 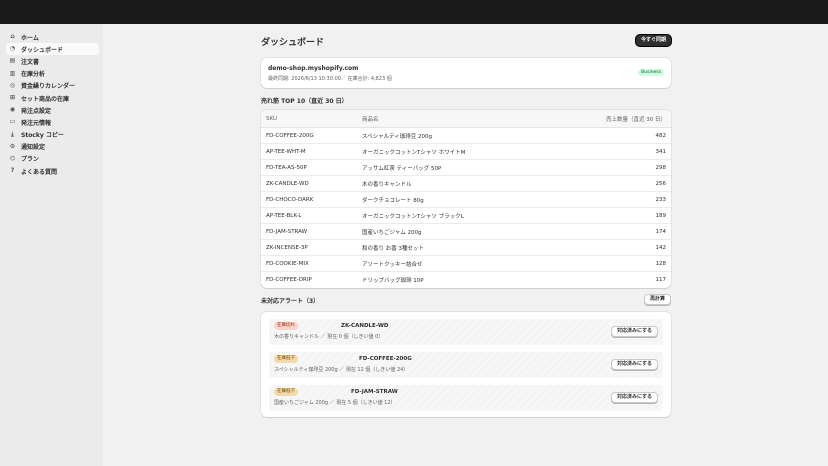 What do you see at coordinates (52, 37) in the screenshot?
I see `sidebar-item-home: ⌂ ホーム` at bounding box center [52, 37].